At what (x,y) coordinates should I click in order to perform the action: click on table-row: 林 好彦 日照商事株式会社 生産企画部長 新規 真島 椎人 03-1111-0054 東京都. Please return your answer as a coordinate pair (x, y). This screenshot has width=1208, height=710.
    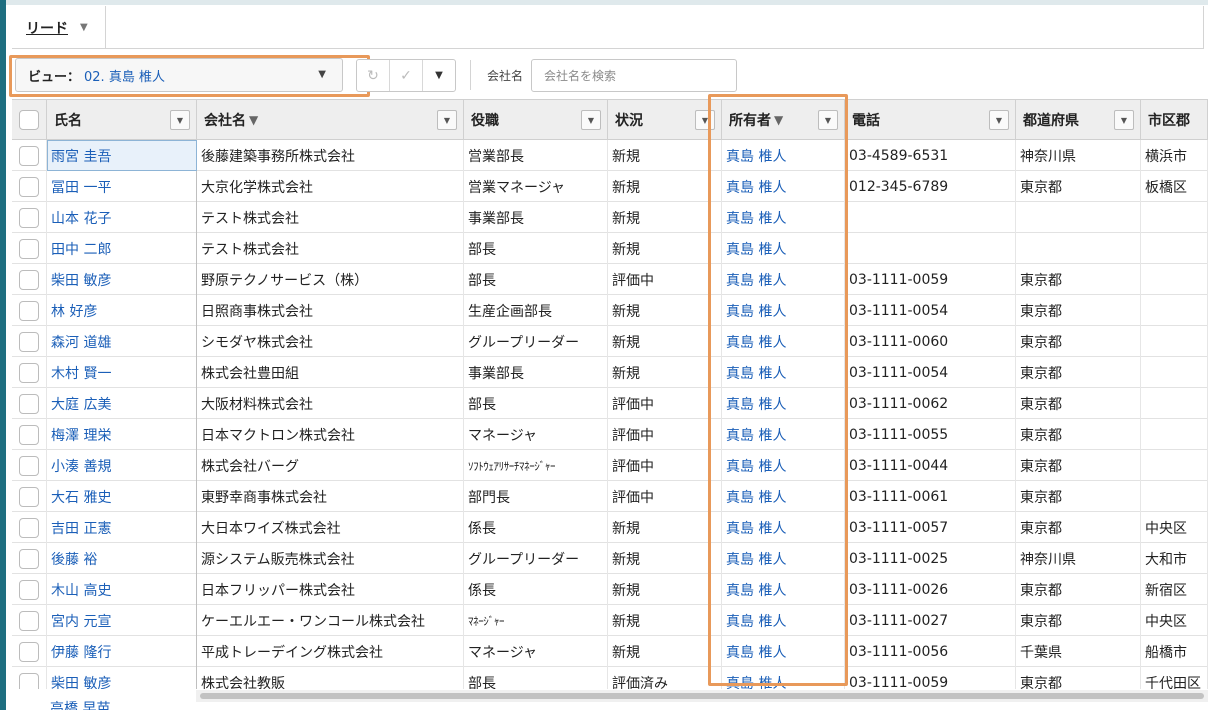
    Looking at the image, I should click on (610, 310).